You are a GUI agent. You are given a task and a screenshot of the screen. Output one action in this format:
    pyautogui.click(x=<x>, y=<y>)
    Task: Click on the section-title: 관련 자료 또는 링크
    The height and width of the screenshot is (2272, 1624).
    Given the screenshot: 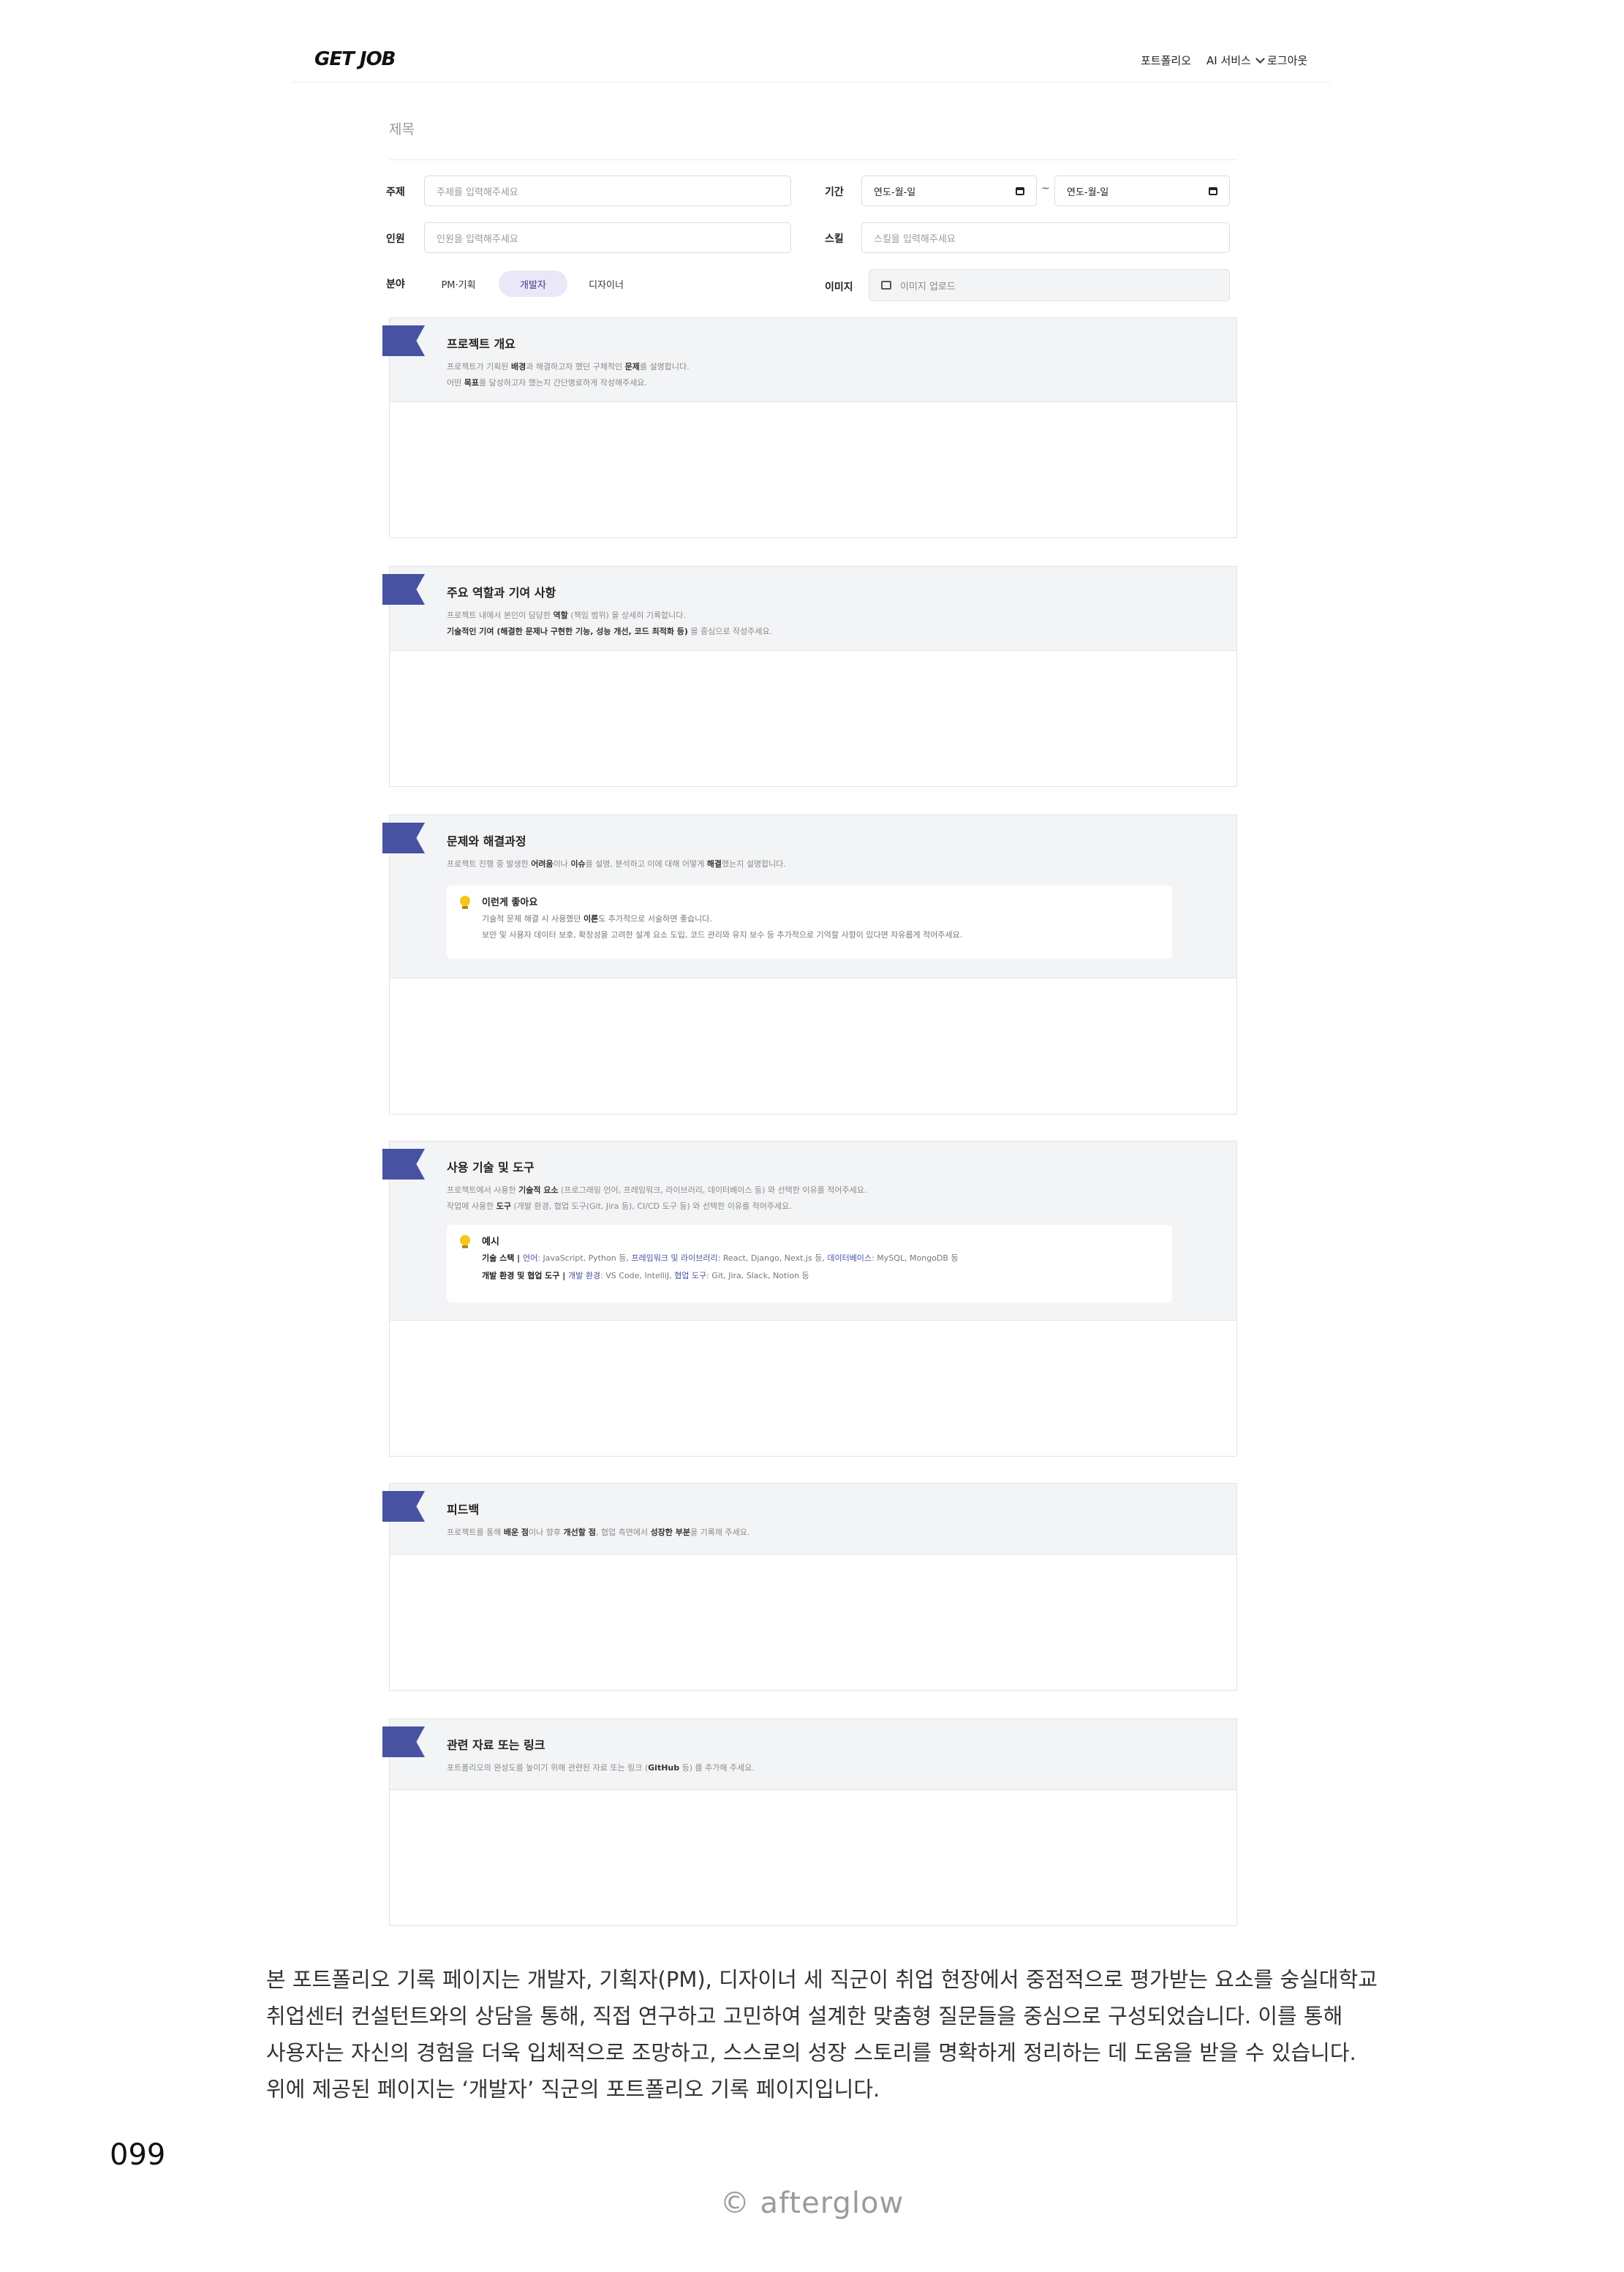 What is the action you would take?
    pyautogui.click(x=496, y=1745)
    